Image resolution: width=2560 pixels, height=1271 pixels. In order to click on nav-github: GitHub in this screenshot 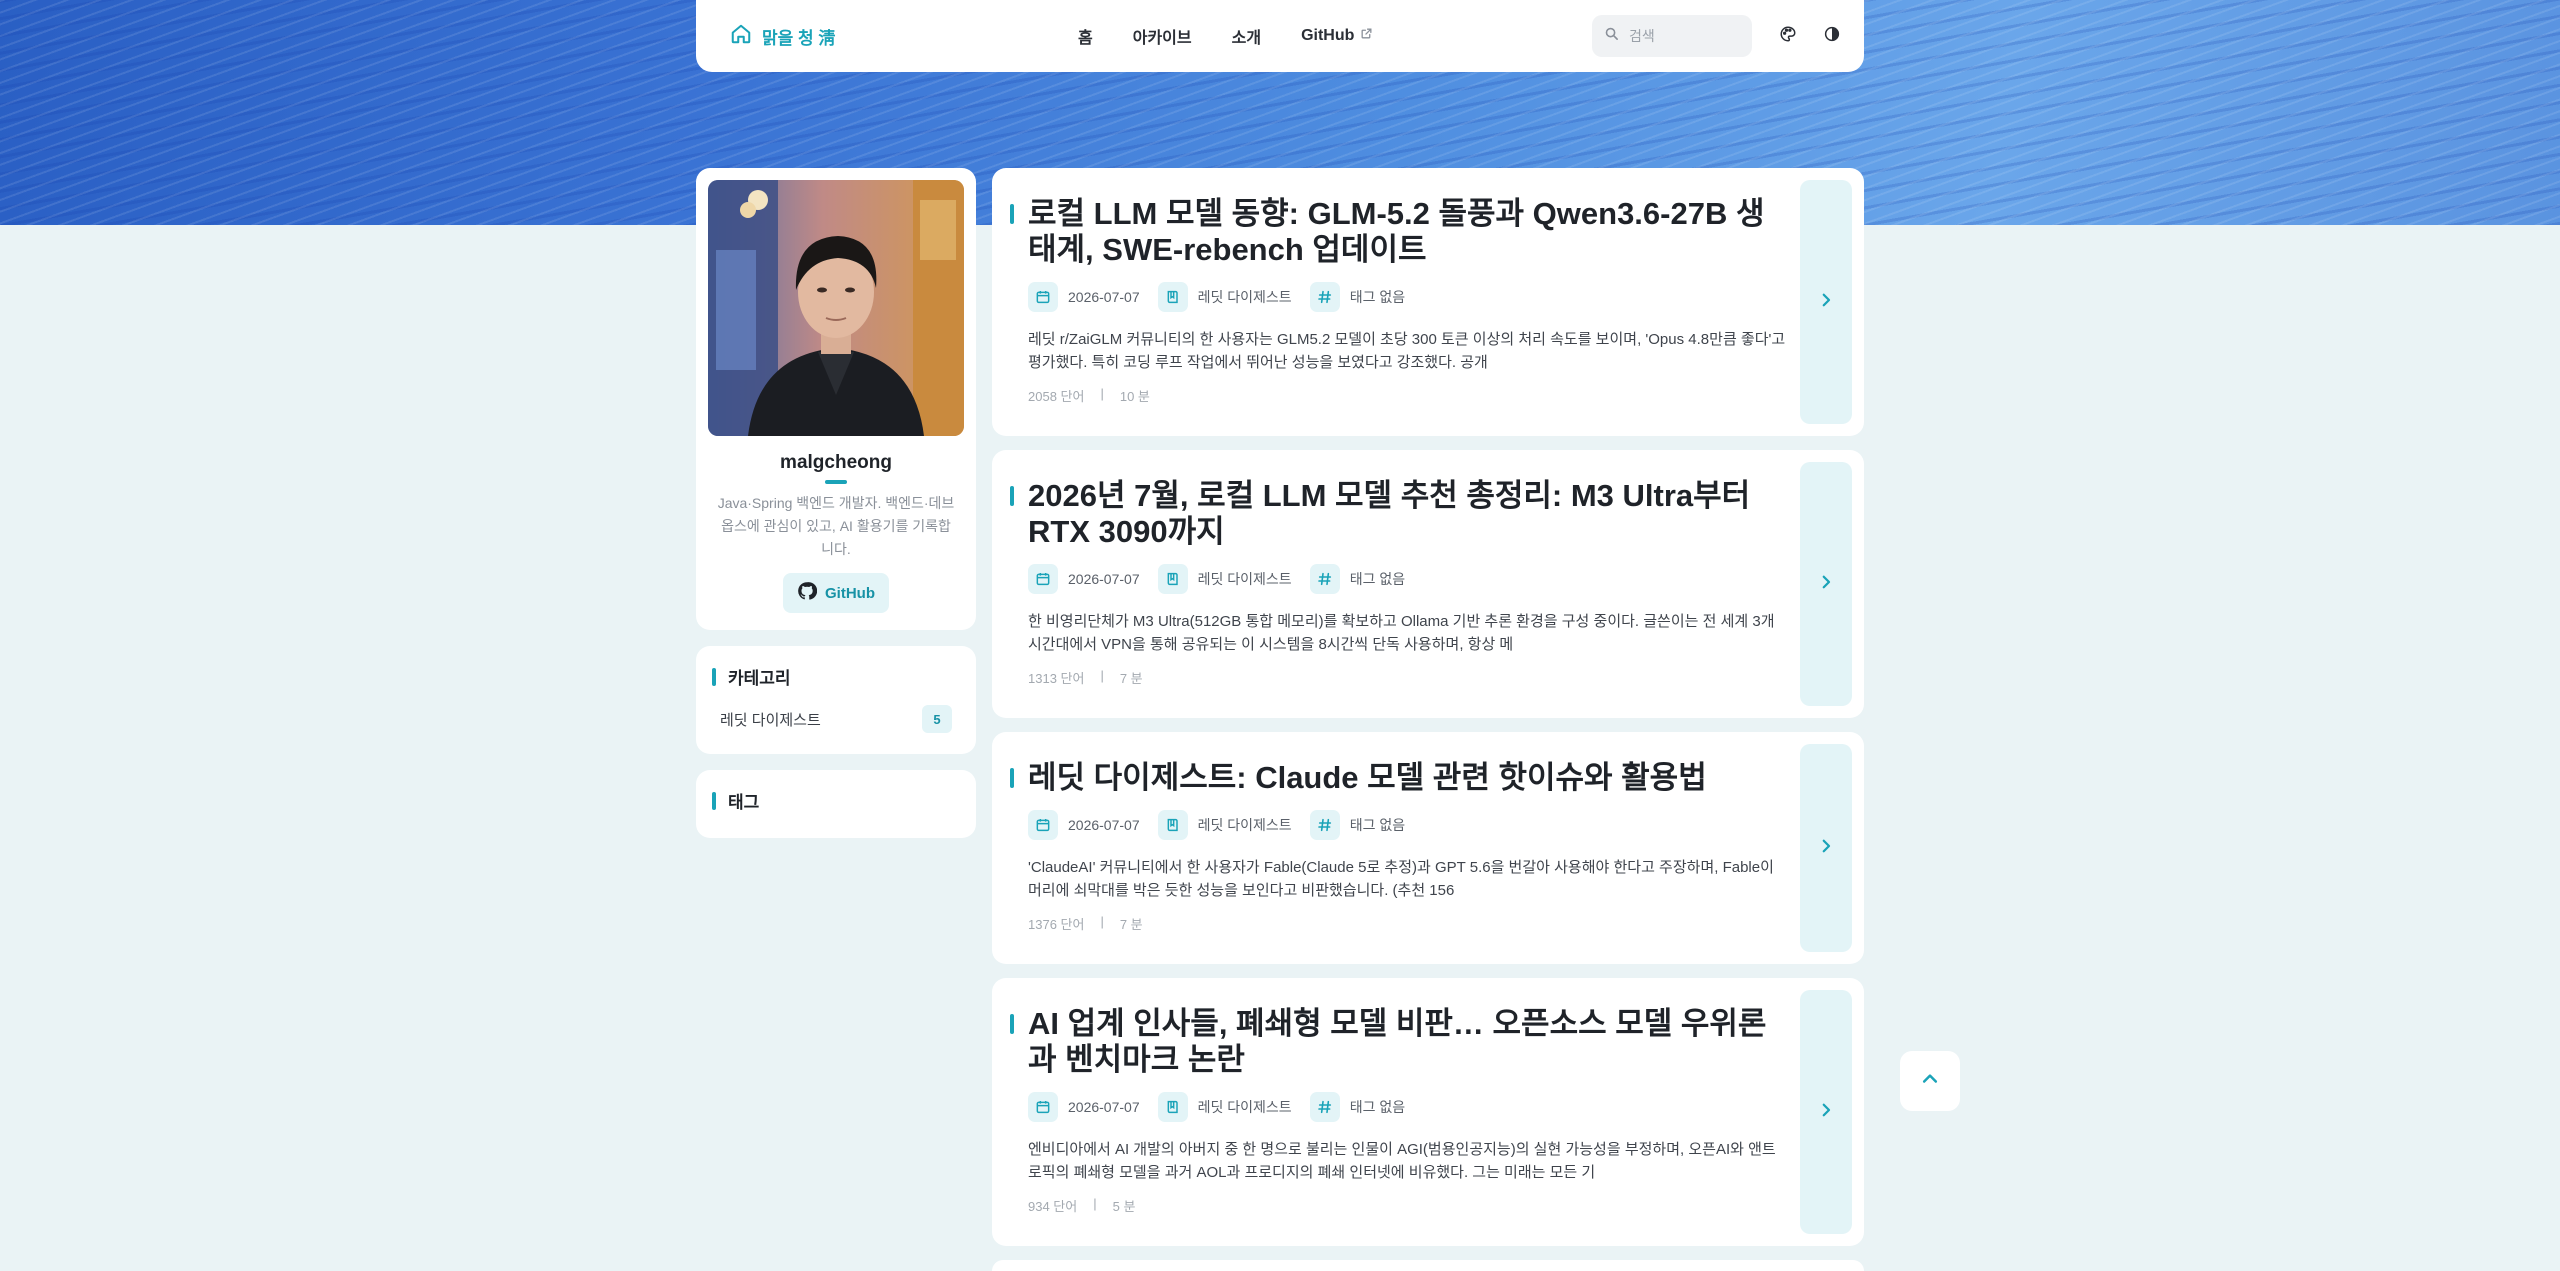, I will do `click(1337, 36)`.